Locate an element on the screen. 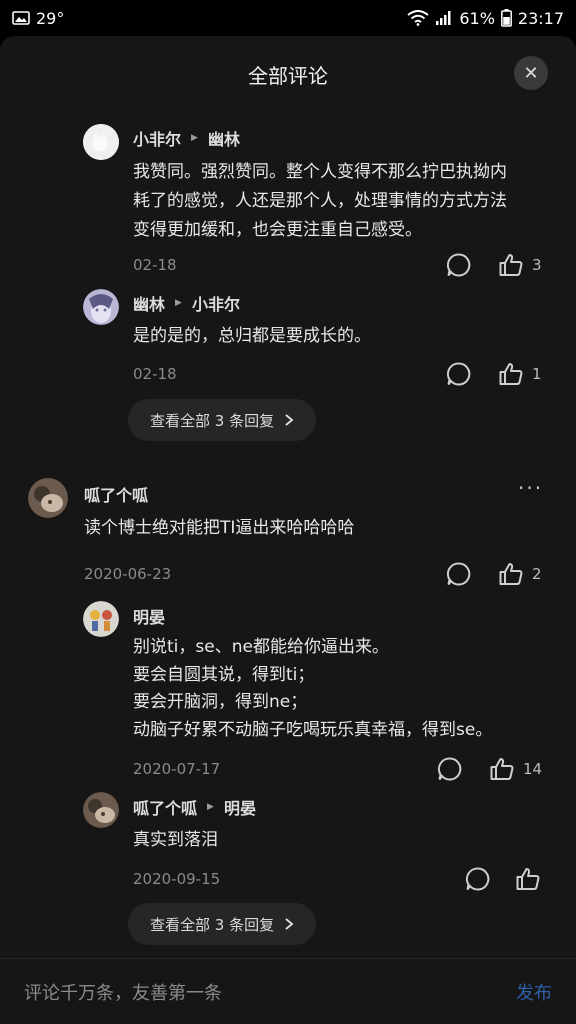 This screenshot has width=576, height=1024. page-title: 全部评论 is located at coordinates (288, 75).